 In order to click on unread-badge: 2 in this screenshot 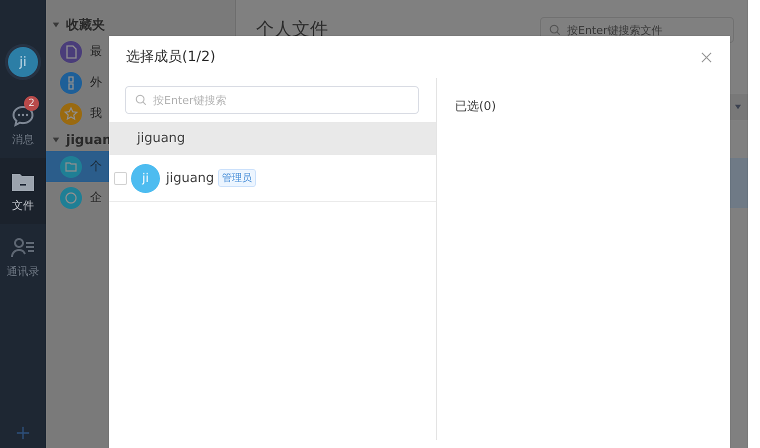, I will do `click(31, 103)`.